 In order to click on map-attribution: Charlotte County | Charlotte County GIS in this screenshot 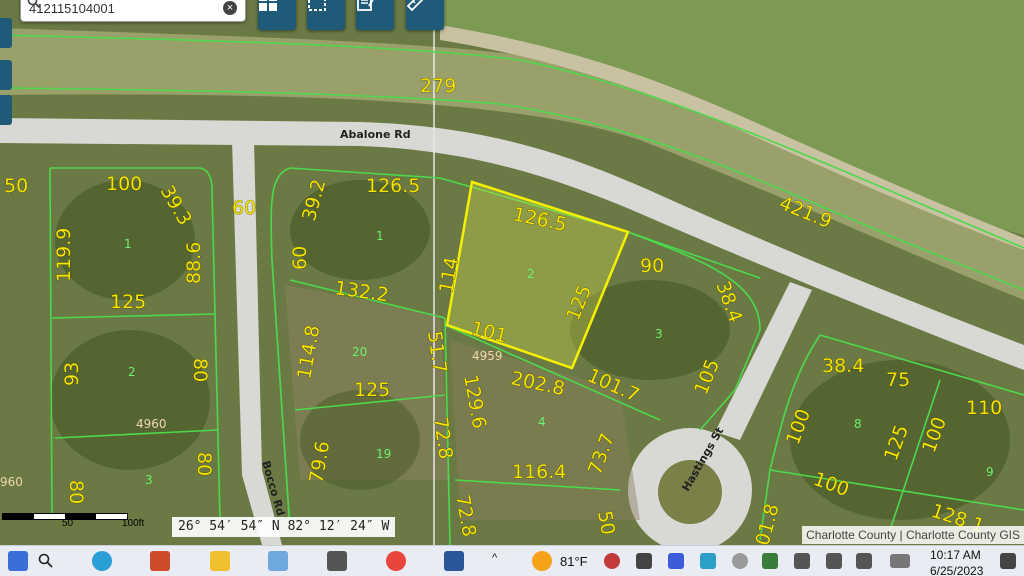, I will do `click(913, 535)`.